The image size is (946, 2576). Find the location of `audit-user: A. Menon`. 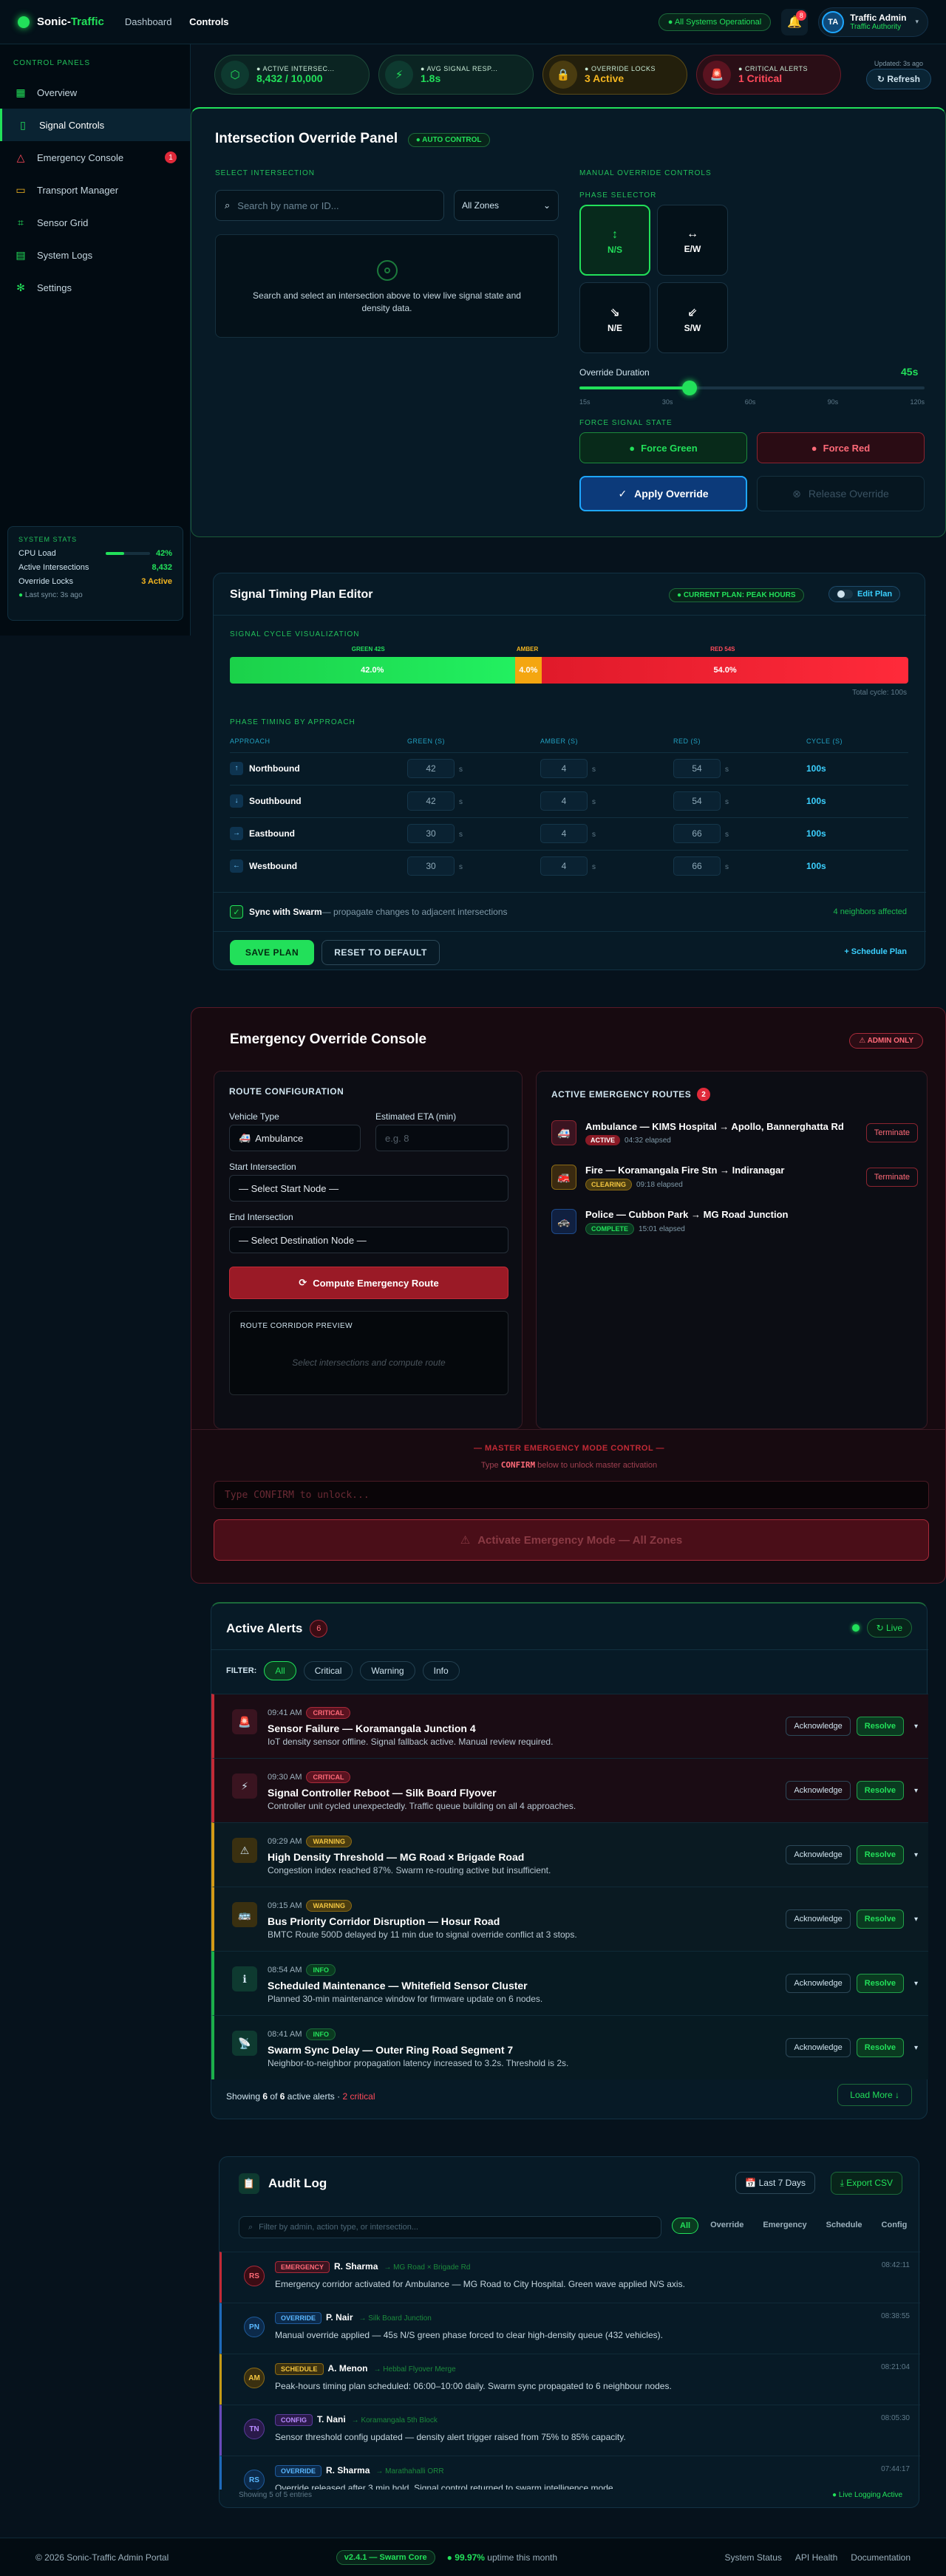

audit-user: A. Menon is located at coordinates (347, 2368).